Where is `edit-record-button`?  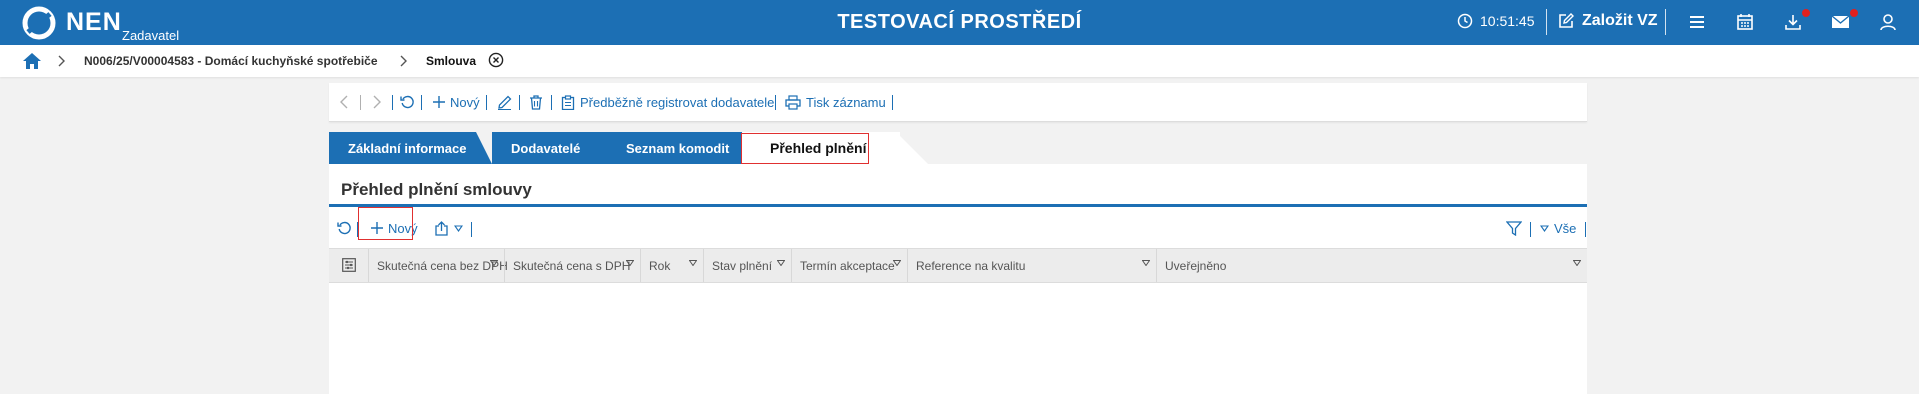
edit-record-button is located at coordinates (504, 102).